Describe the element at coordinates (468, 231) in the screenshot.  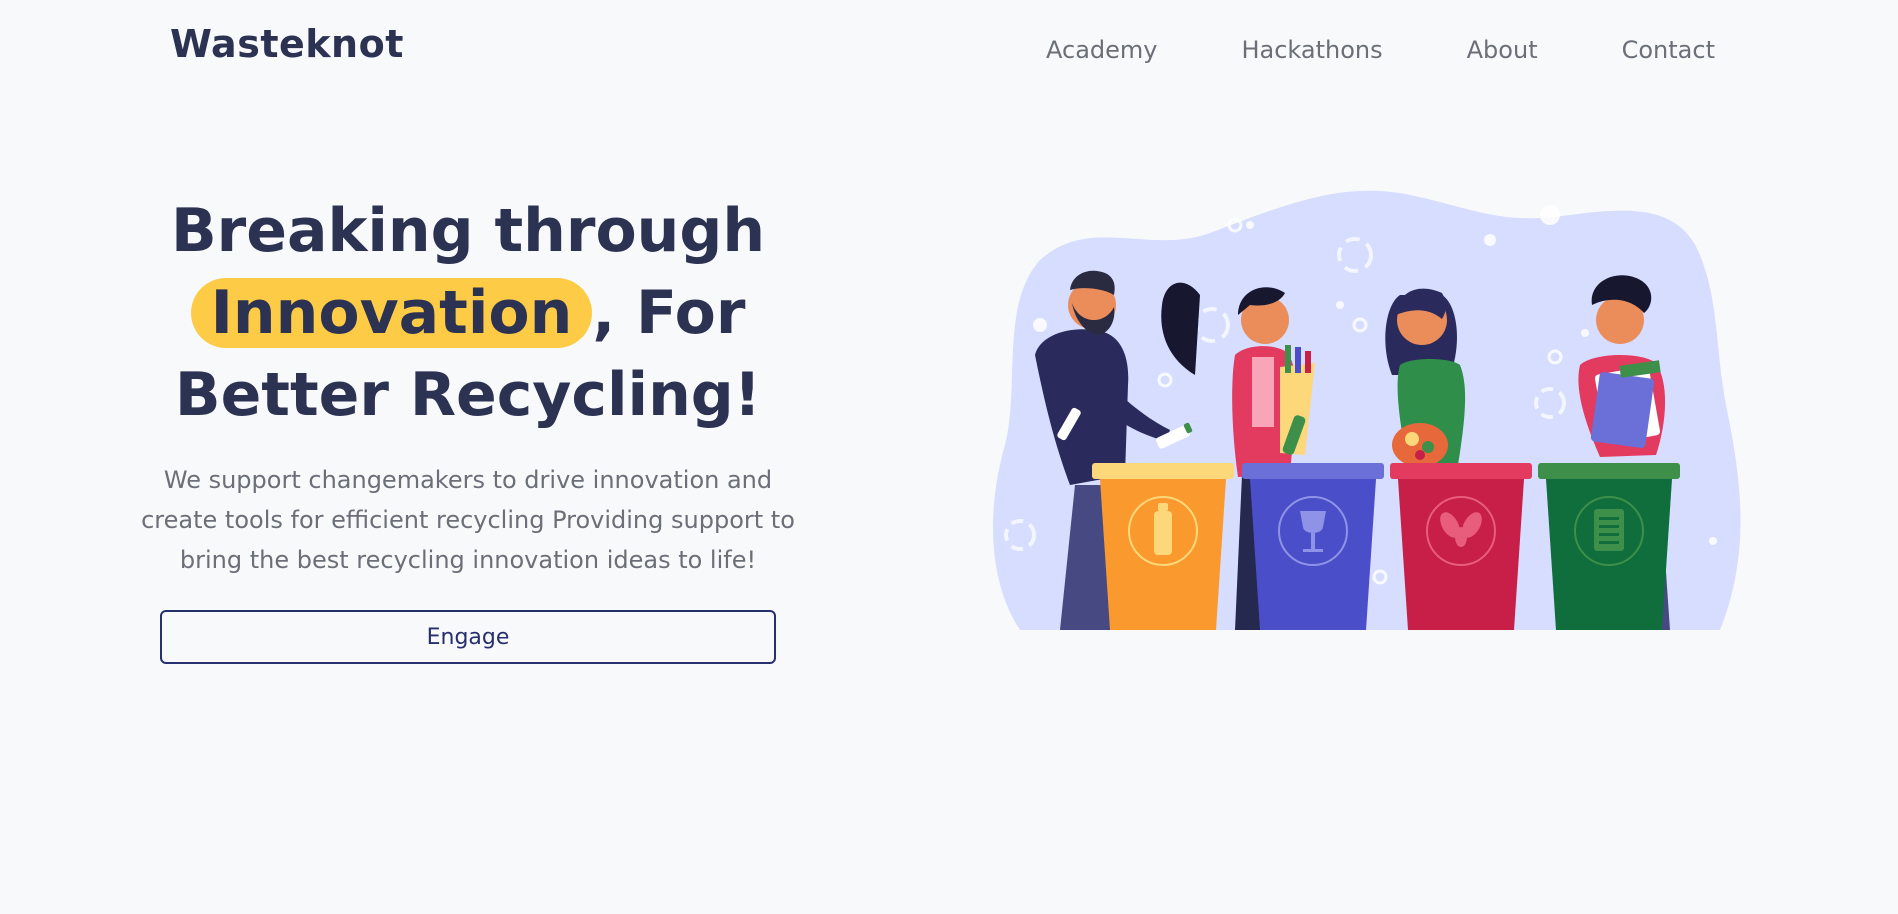
I see `headline-line-1: Breaking through` at that location.